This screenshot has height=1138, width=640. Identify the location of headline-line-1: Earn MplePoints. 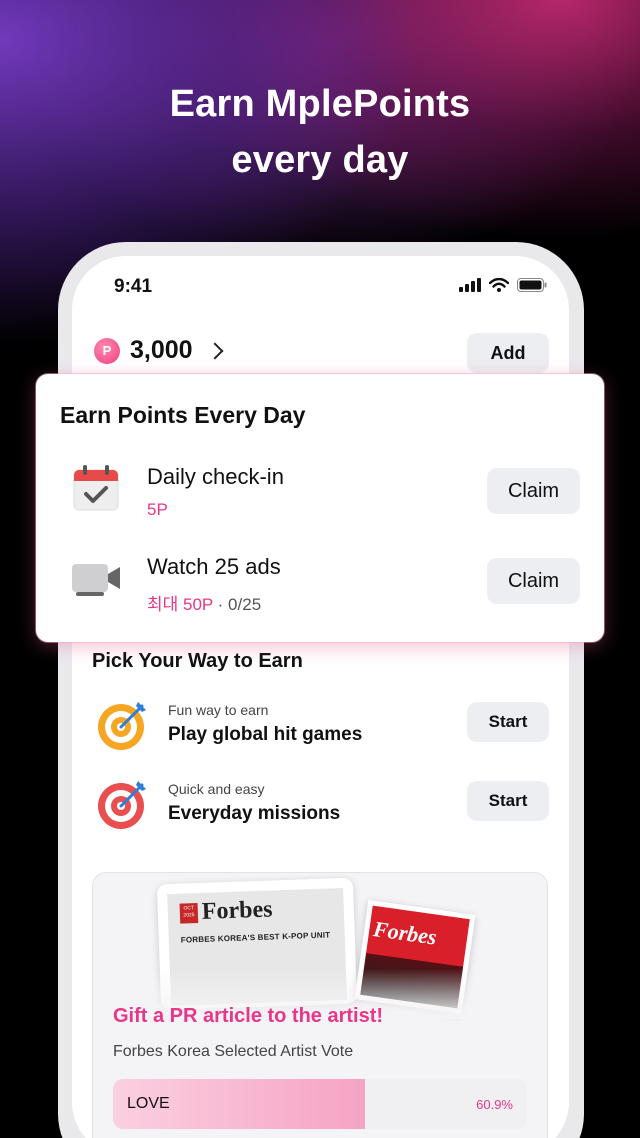
(320, 104).